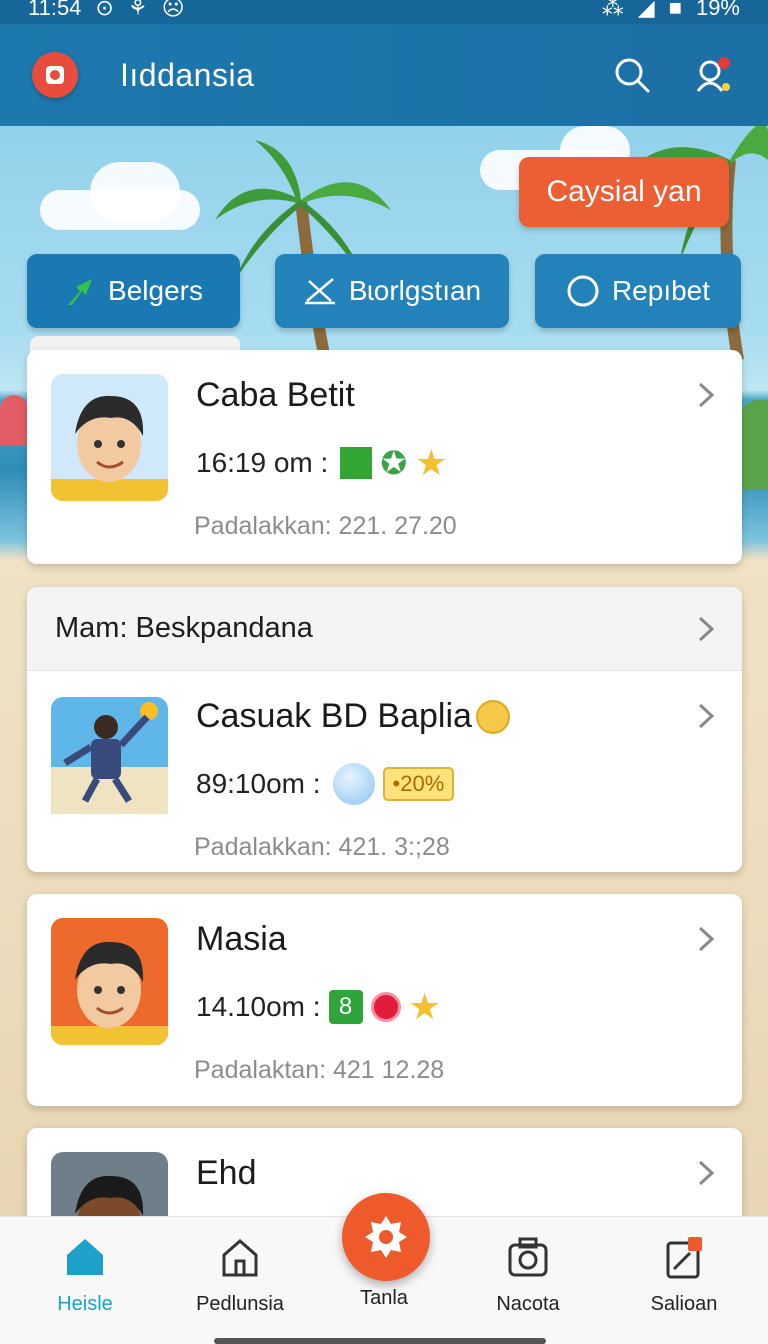 Image resolution: width=768 pixels, height=1344 pixels. Describe the element at coordinates (353, 784) in the screenshot. I see `blob-face-icon` at that location.